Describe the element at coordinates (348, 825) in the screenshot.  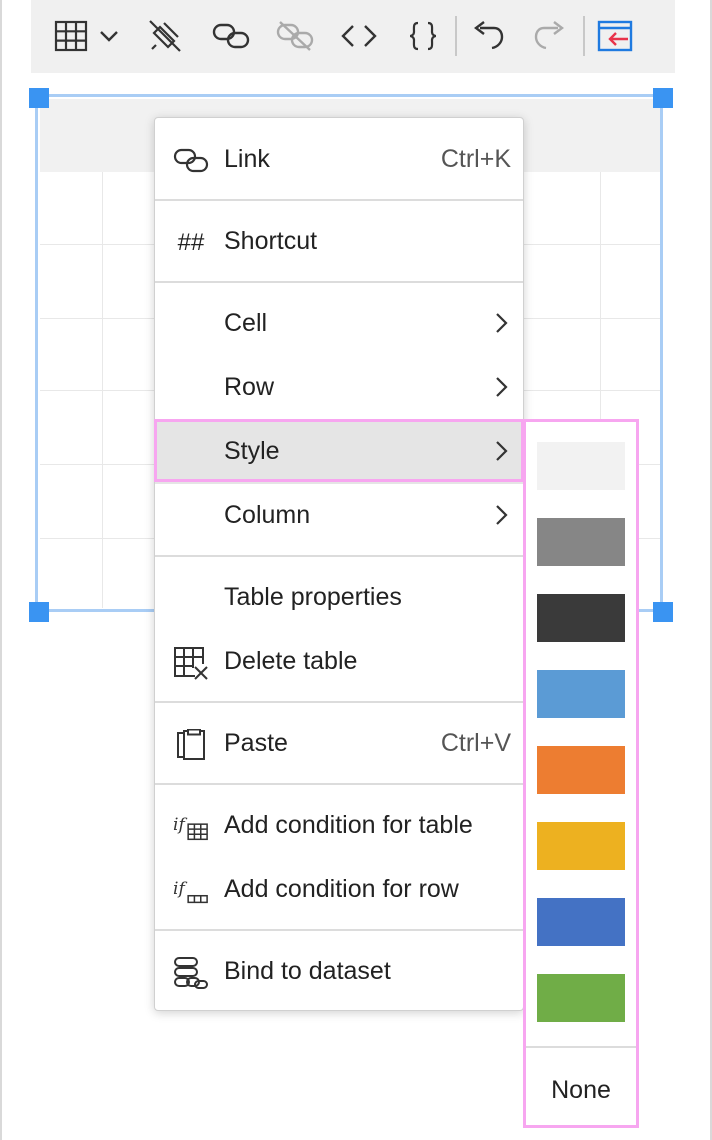
I see `menu-item-label: Add condition for table` at that location.